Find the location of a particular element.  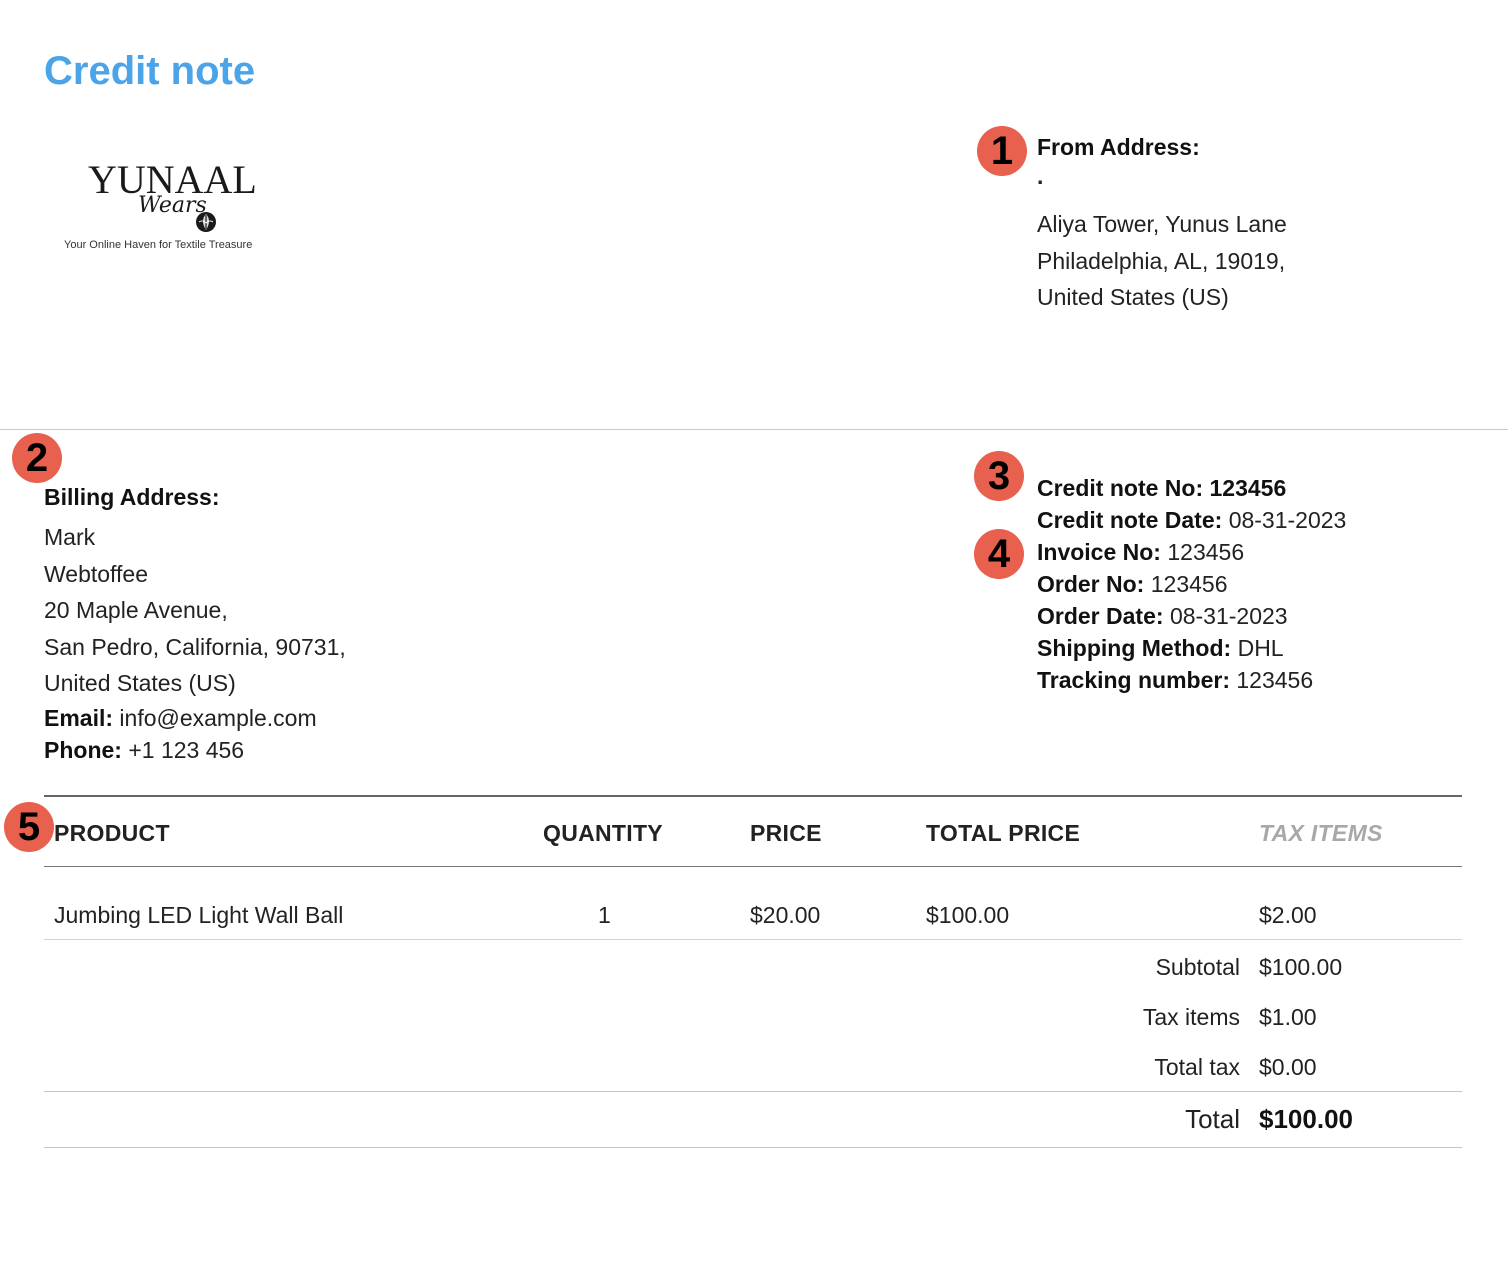

order-number-label: Order No: is located at coordinates (1091, 584).